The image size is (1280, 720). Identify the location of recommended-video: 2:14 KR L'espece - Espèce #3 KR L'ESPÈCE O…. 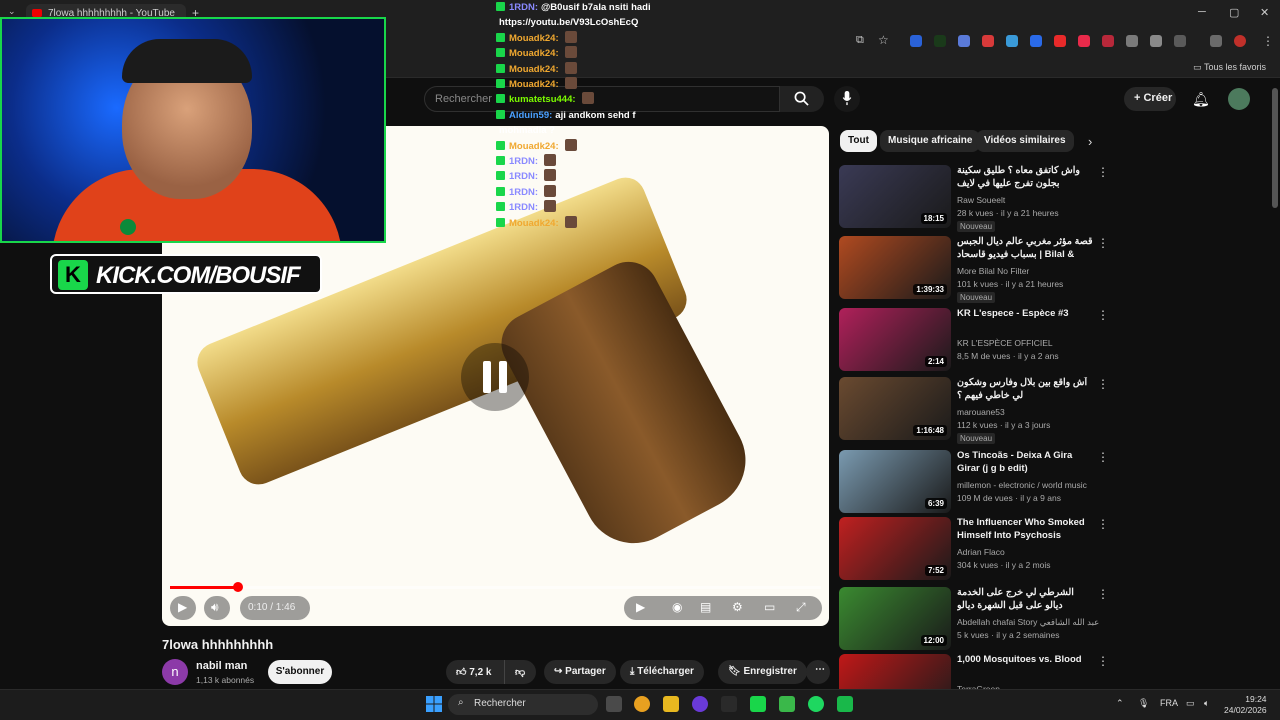
(974, 341).